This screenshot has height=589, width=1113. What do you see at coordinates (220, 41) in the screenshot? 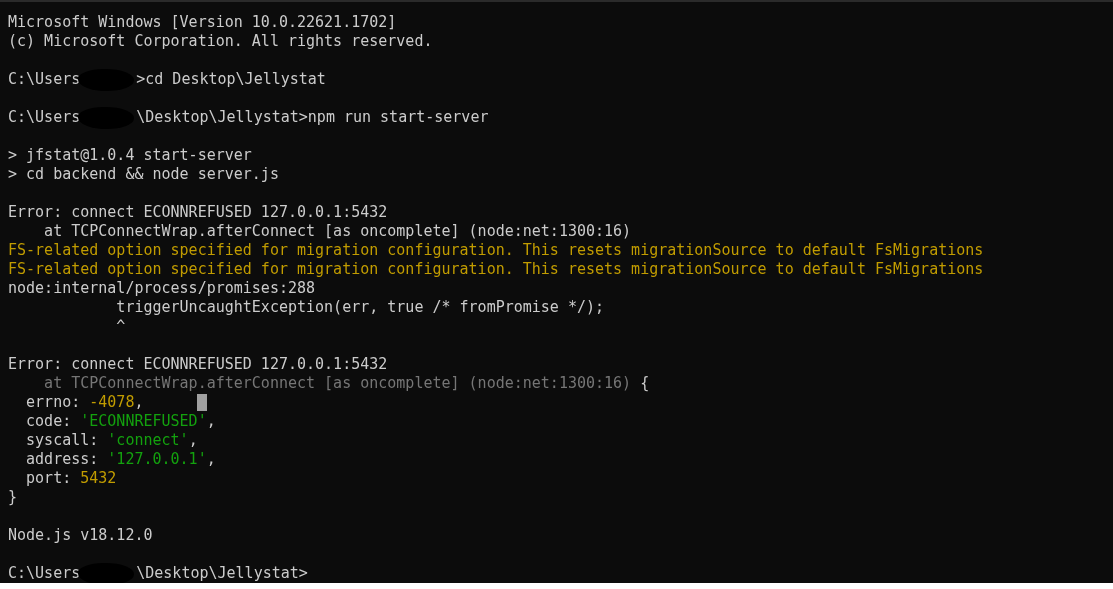
I see `terminal-line: (c) Microsoft Corporation. All rights reserved.` at bounding box center [220, 41].